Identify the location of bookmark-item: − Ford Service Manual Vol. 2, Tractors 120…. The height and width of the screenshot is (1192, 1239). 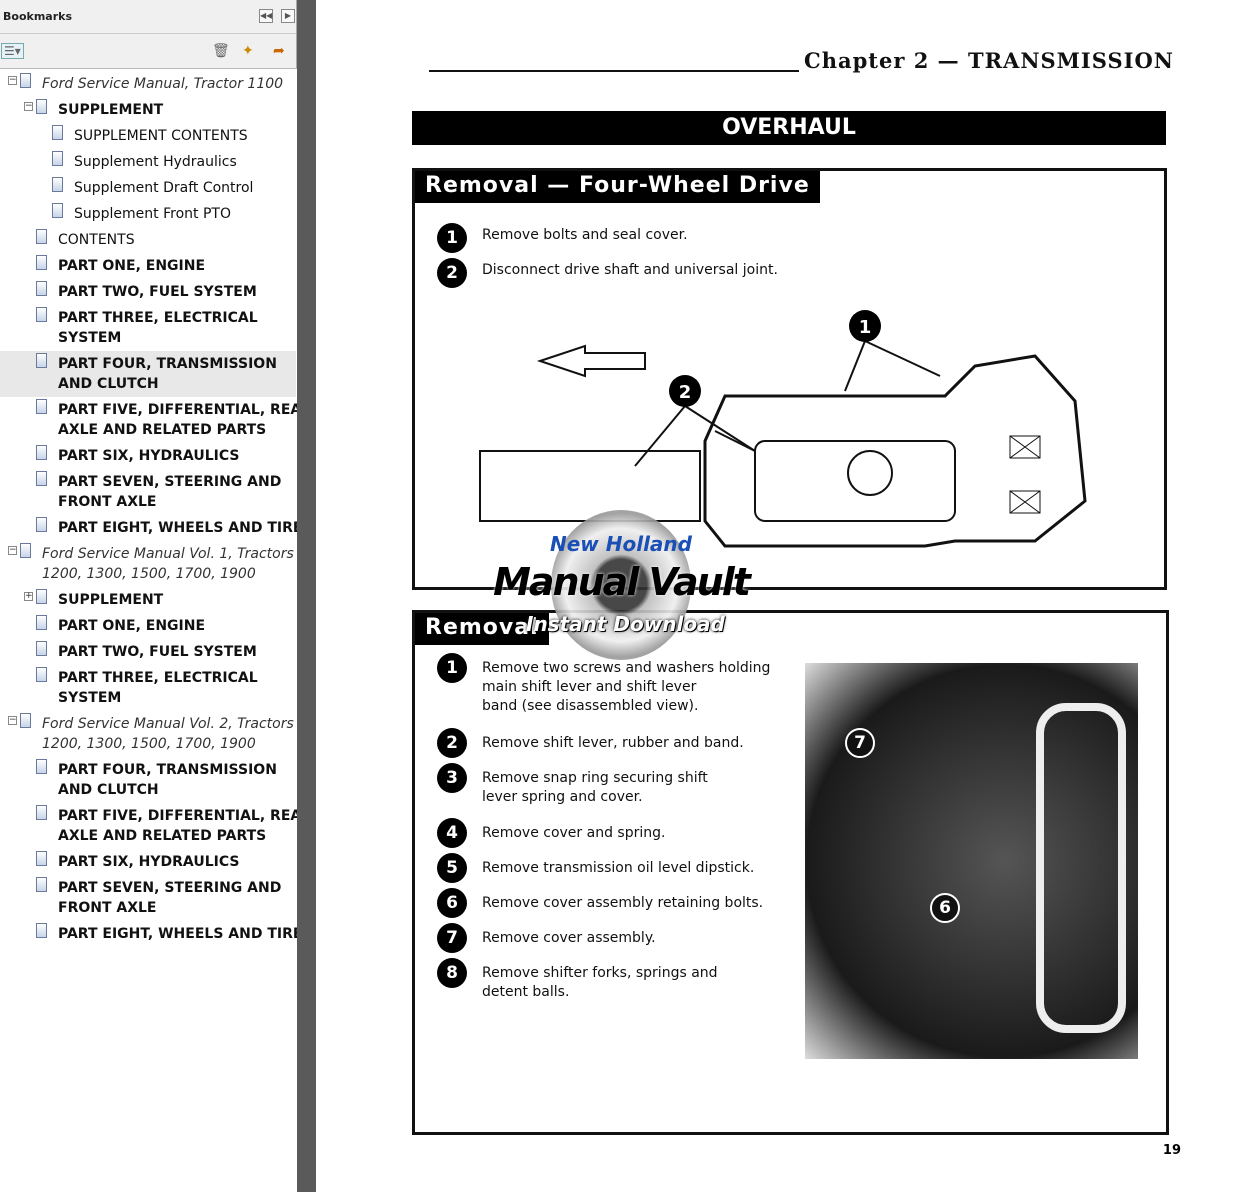
(148, 734).